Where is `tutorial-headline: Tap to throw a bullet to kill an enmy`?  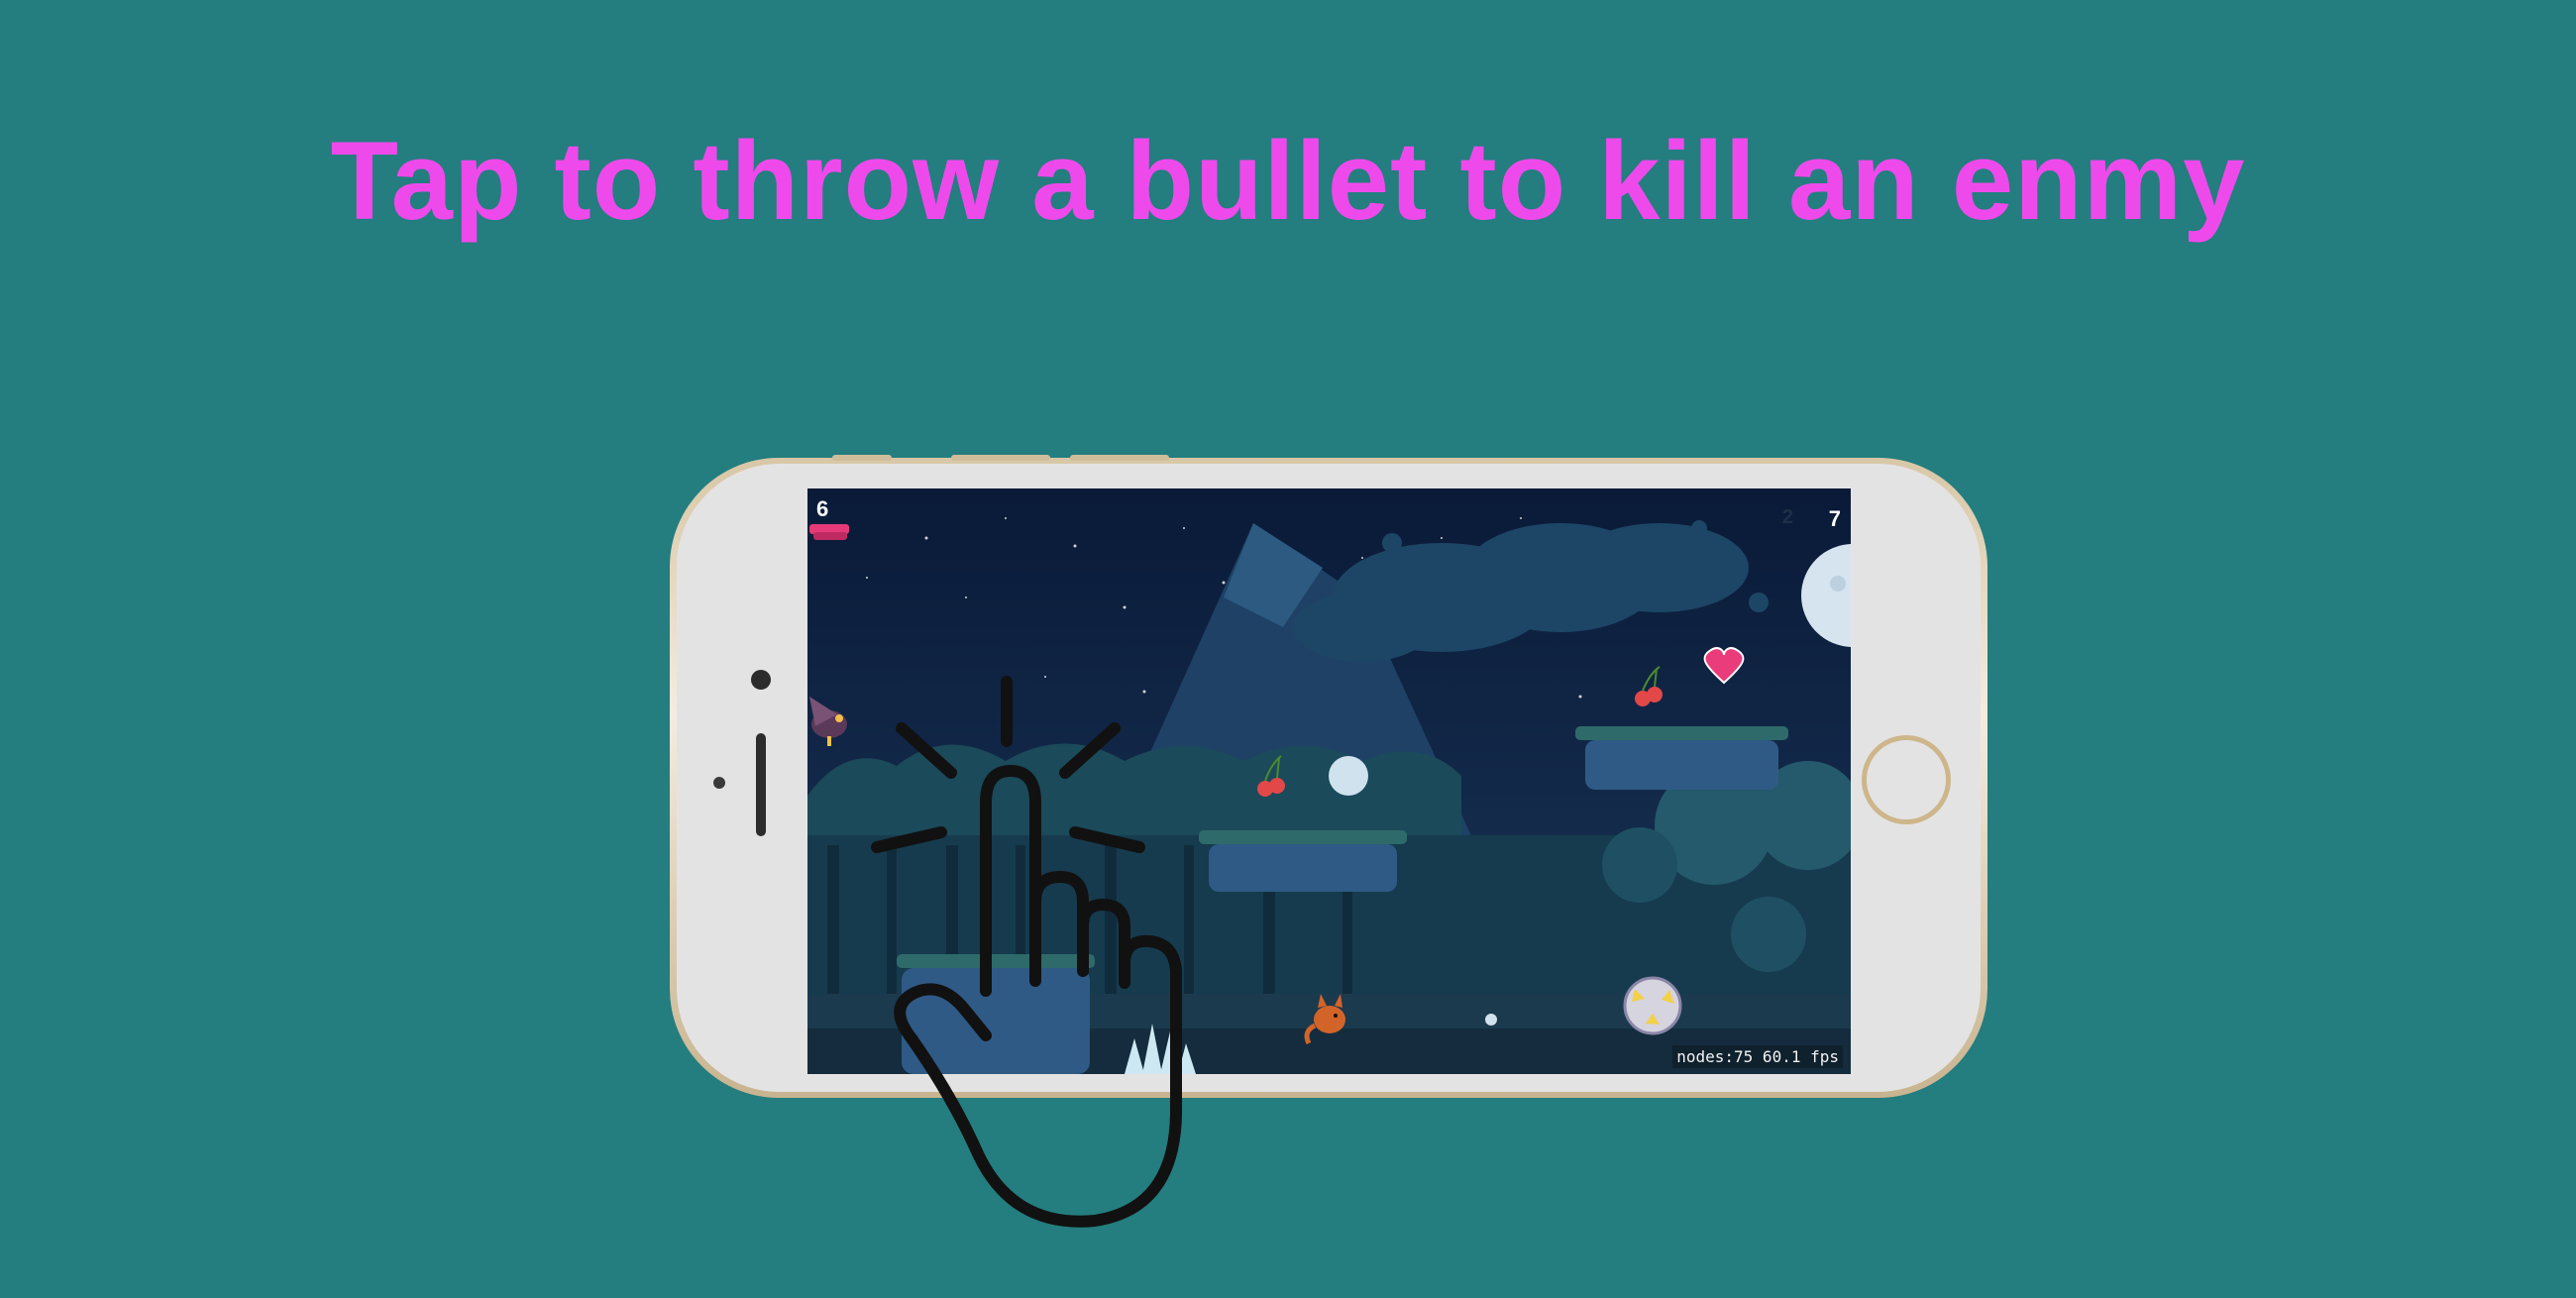
tutorial-headline: Tap to throw a bullet to kill an enmy is located at coordinates (1288, 181).